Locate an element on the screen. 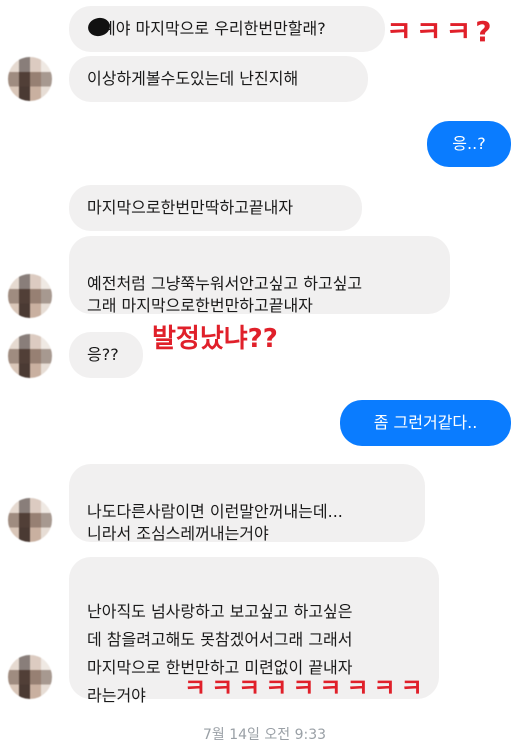  message-text: 응..? is located at coordinates (469, 143).